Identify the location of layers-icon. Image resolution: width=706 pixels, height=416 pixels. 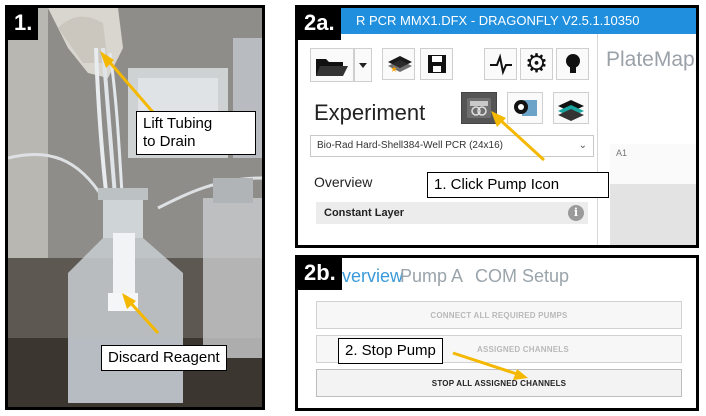
(571, 110).